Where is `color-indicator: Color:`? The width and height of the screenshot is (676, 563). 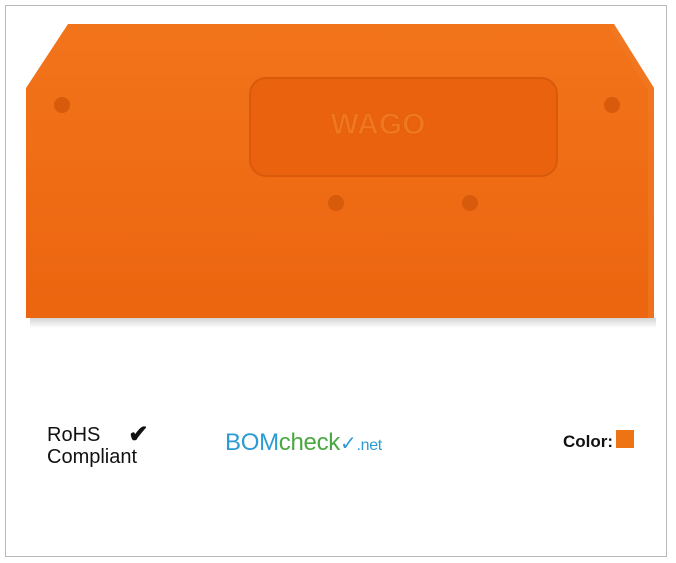
color-indicator: Color: is located at coordinates (599, 441).